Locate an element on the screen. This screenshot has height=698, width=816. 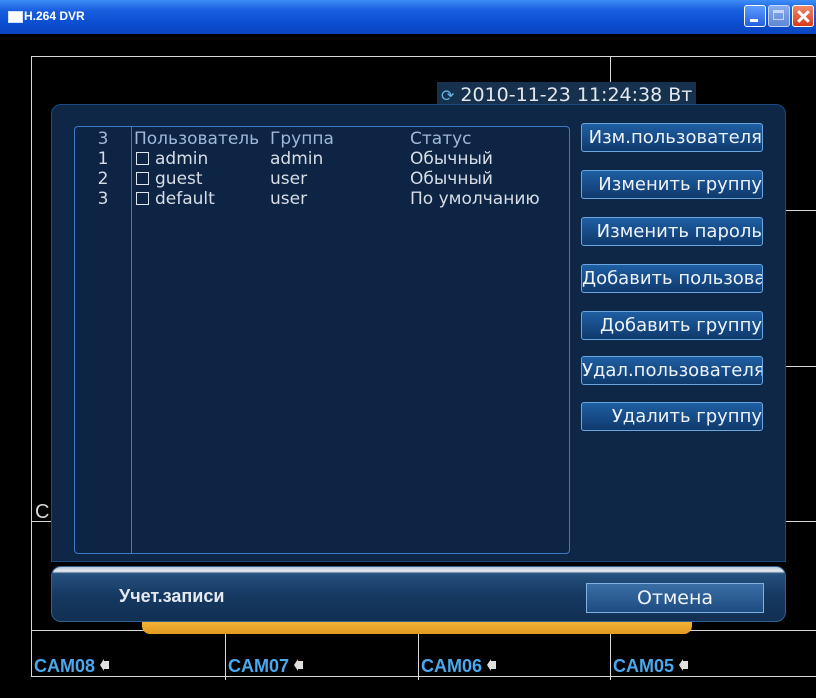
group-cell: admin is located at coordinates (297, 159).